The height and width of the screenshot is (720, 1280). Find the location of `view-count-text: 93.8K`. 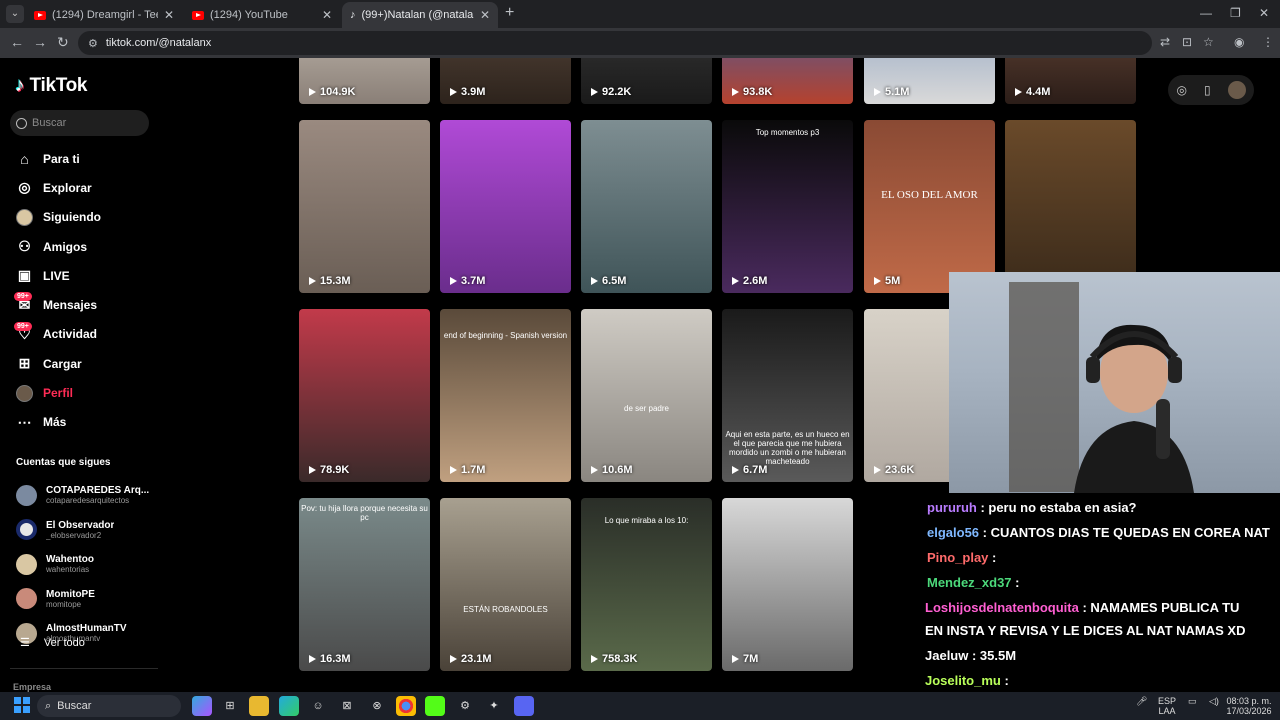

view-count-text: 93.8K is located at coordinates (758, 92).